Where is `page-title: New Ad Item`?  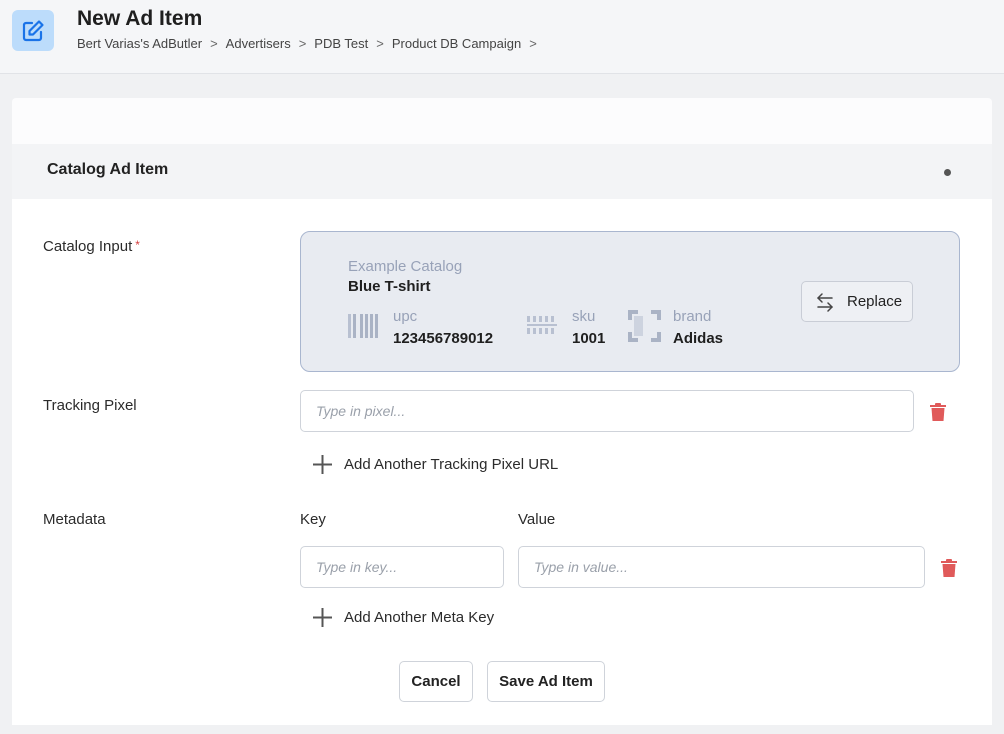
page-title: New Ad Item is located at coordinates (140, 18).